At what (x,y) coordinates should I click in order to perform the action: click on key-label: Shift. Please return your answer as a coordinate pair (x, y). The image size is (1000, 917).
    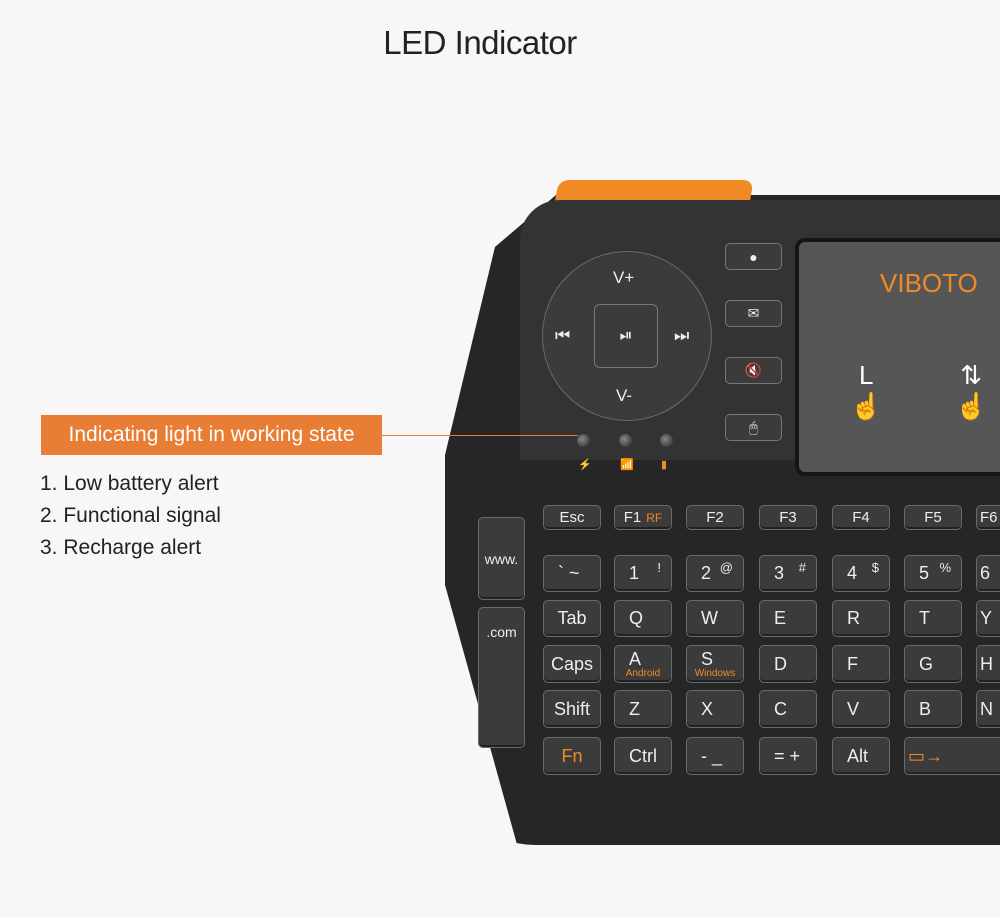
    Looking at the image, I should click on (572, 708).